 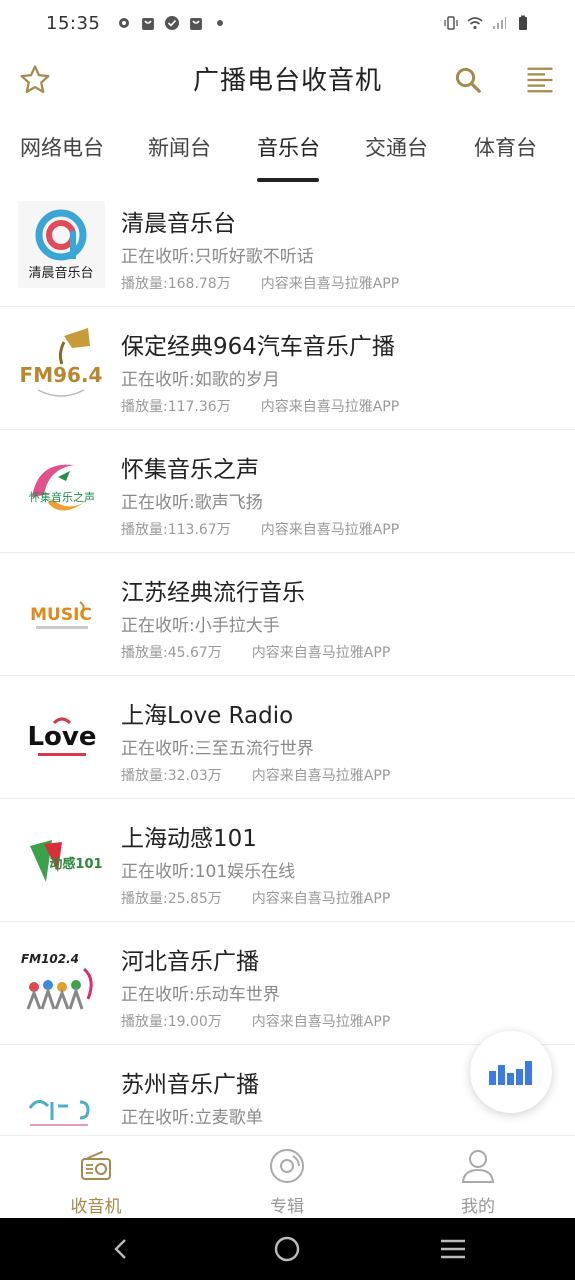 I want to click on station-meta: 播放量:25.85万 内容来自喜马拉雅APP, so click(x=255, y=898).